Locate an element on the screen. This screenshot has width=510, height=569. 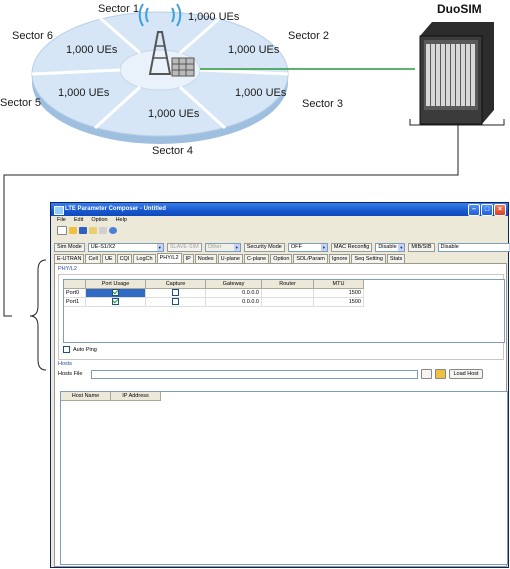
sim-mode-label: Sim Mode is located at coordinates (69, 247).